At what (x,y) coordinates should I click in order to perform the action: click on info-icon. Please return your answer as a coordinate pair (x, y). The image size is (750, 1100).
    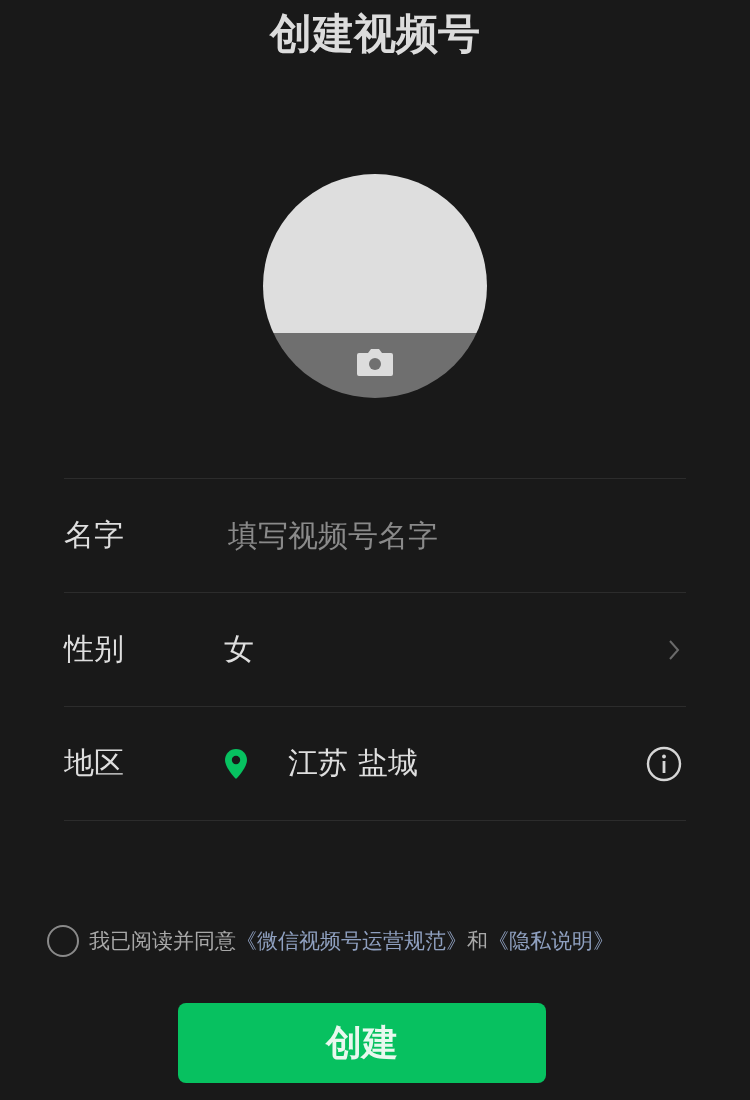
    Looking at the image, I should click on (664, 763).